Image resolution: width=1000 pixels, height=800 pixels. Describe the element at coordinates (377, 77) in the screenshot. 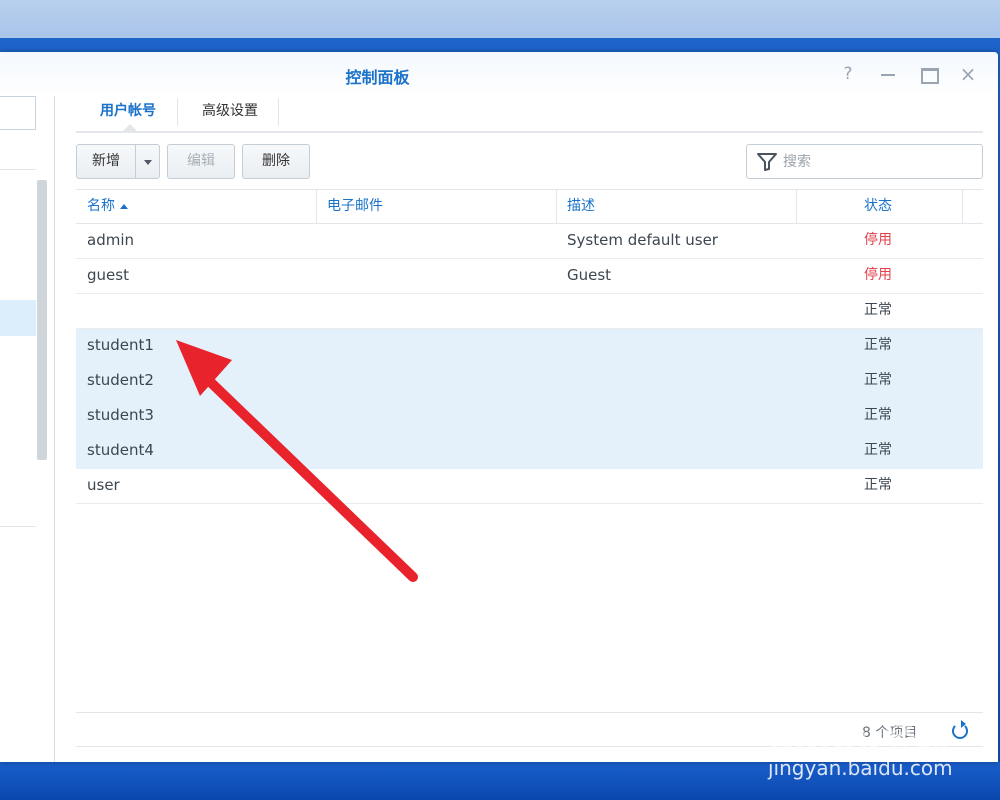

I see `window-title: 控制面板` at that location.